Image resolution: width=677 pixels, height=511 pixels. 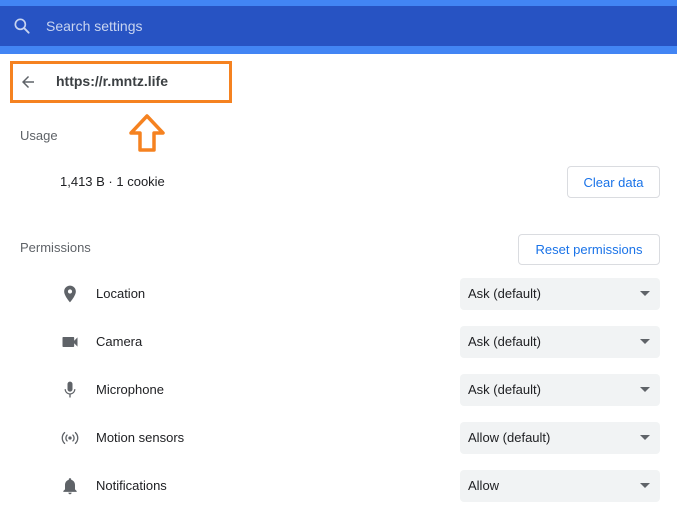 I want to click on permission-row-motion-sensors: Motion sensors Allow (default), so click(x=338, y=438).